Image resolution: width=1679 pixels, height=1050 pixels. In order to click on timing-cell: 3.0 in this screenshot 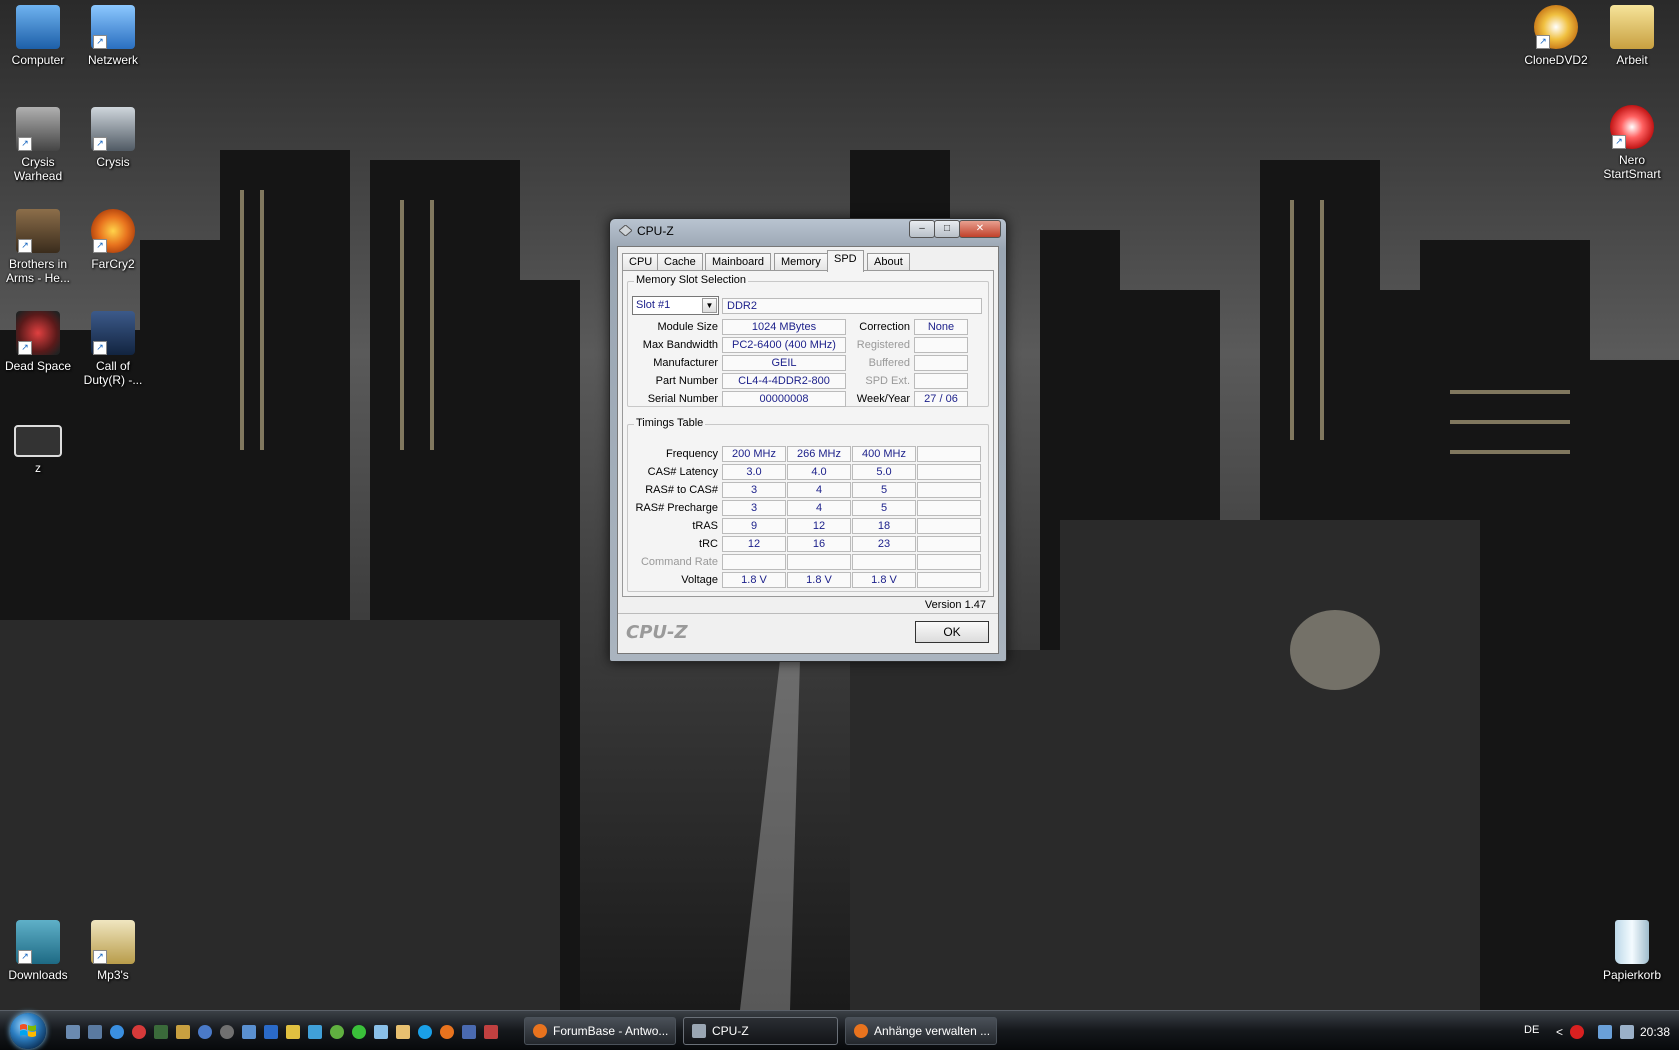, I will do `click(754, 472)`.